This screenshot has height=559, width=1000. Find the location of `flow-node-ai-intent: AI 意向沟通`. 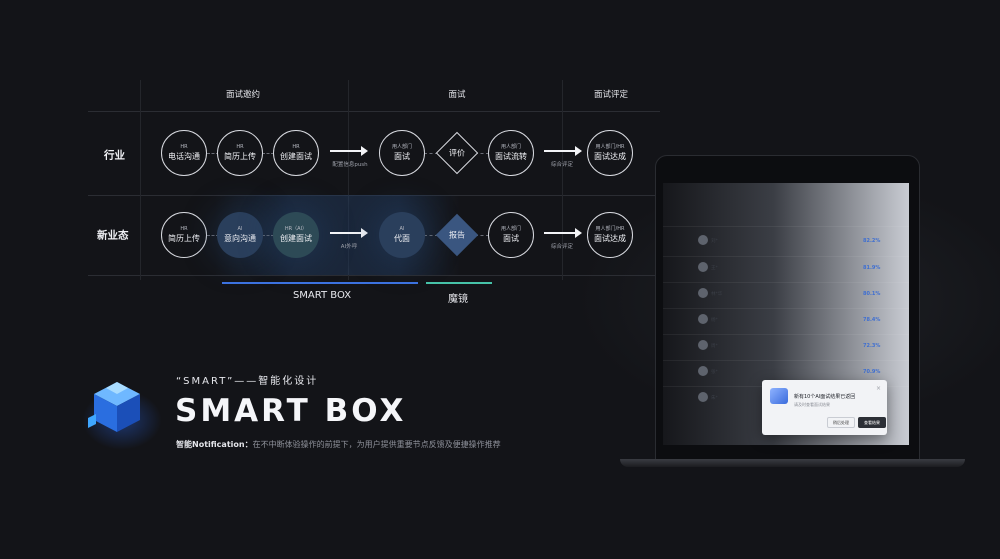

flow-node-ai-intent: AI 意向沟通 is located at coordinates (240, 235).